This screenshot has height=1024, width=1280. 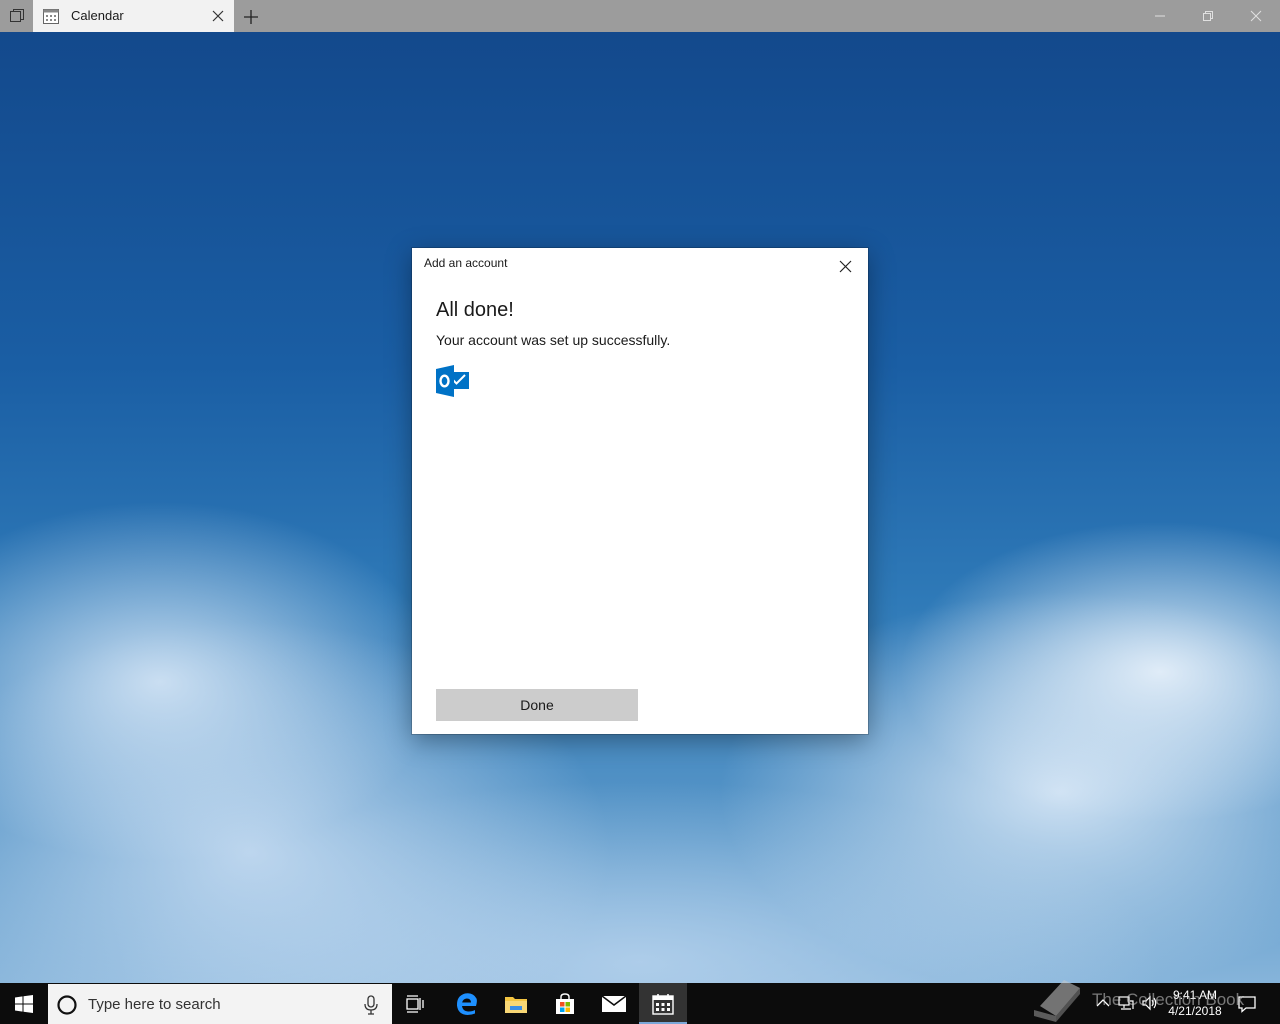 I want to click on start-button, so click(x=24, y=1003).